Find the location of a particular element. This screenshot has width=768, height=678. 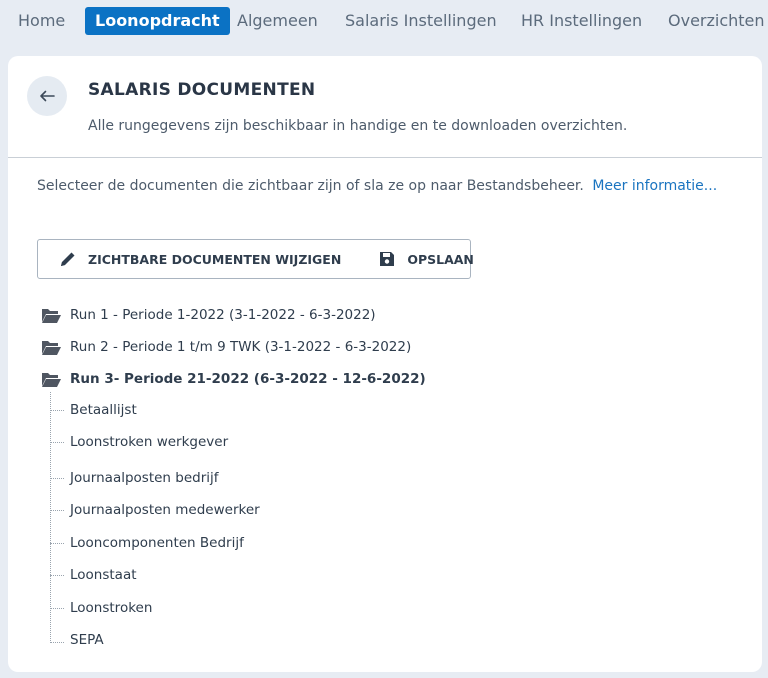

document-item-loonstaat: Loonstaat is located at coordinates (103, 575).